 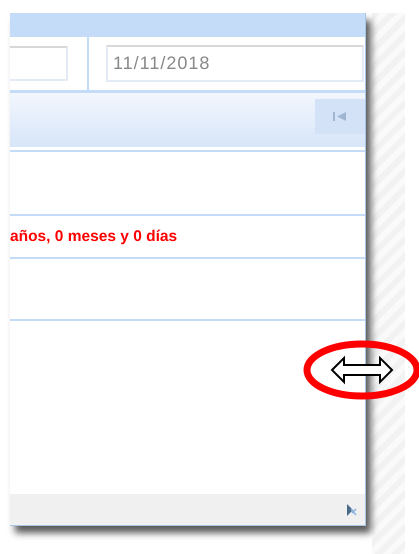 I want to click on resize-grip-icon, so click(x=351, y=509).